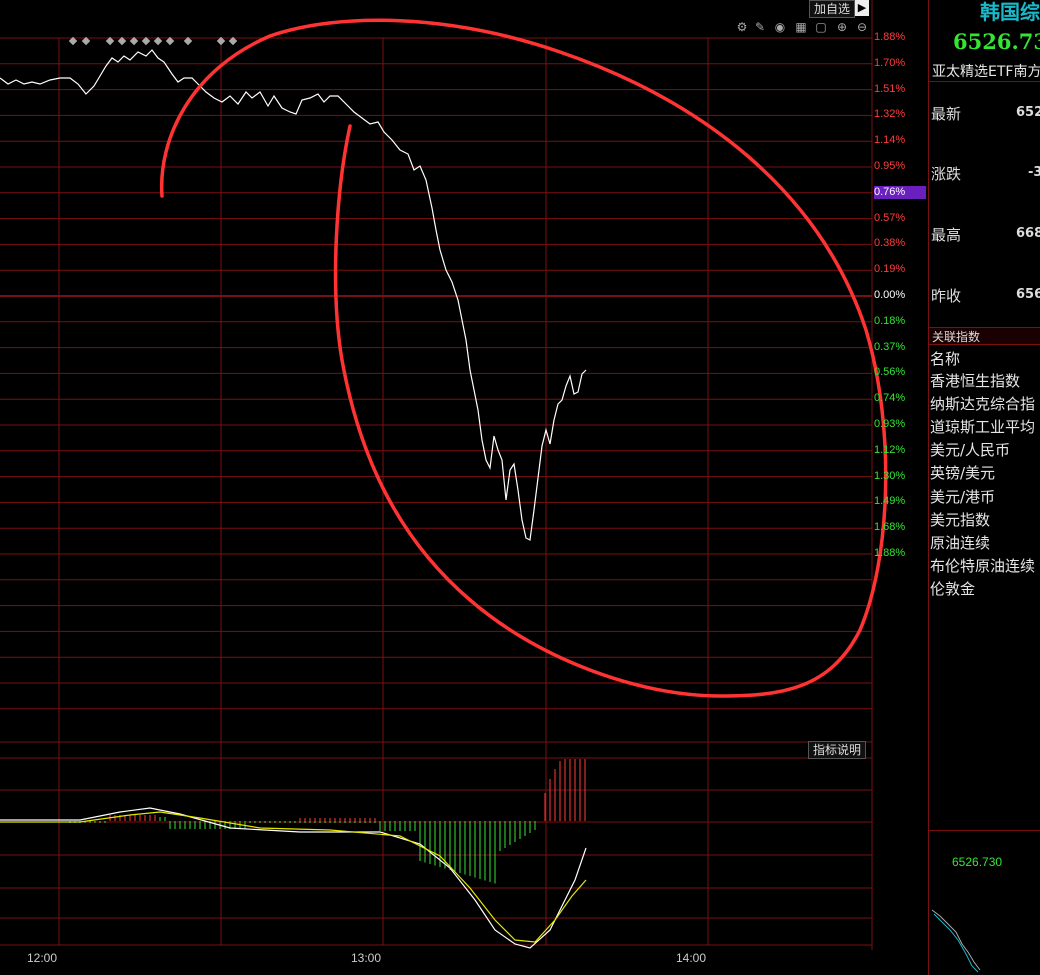 This screenshot has height=975, width=1040. What do you see at coordinates (996, 41) in the screenshot?
I see `sidebar-price: 6526.73` at bounding box center [996, 41].